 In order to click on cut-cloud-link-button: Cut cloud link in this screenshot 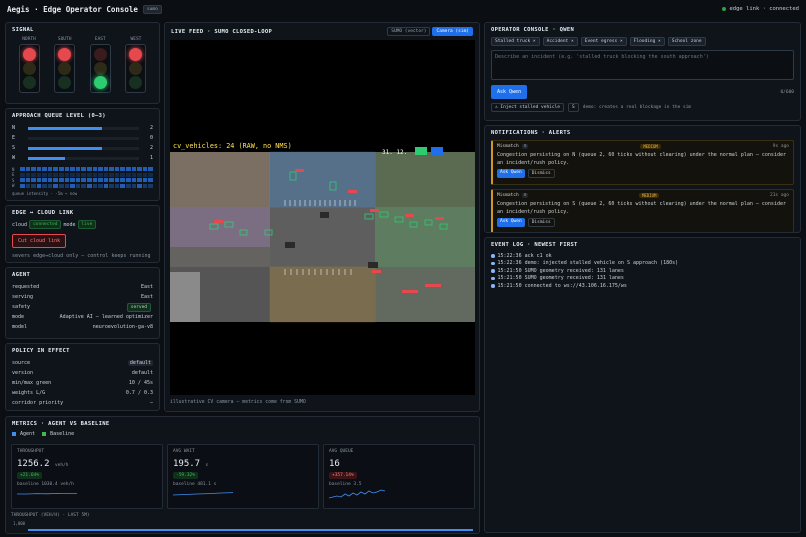, I will do `click(39, 241)`.